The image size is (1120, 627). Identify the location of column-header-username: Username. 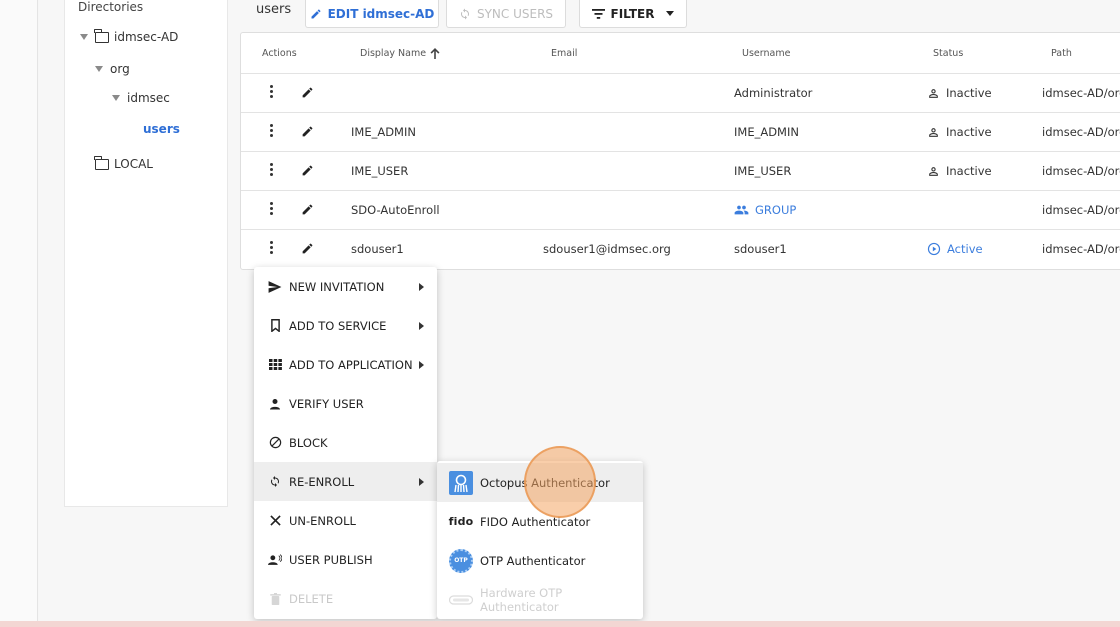
(766, 53).